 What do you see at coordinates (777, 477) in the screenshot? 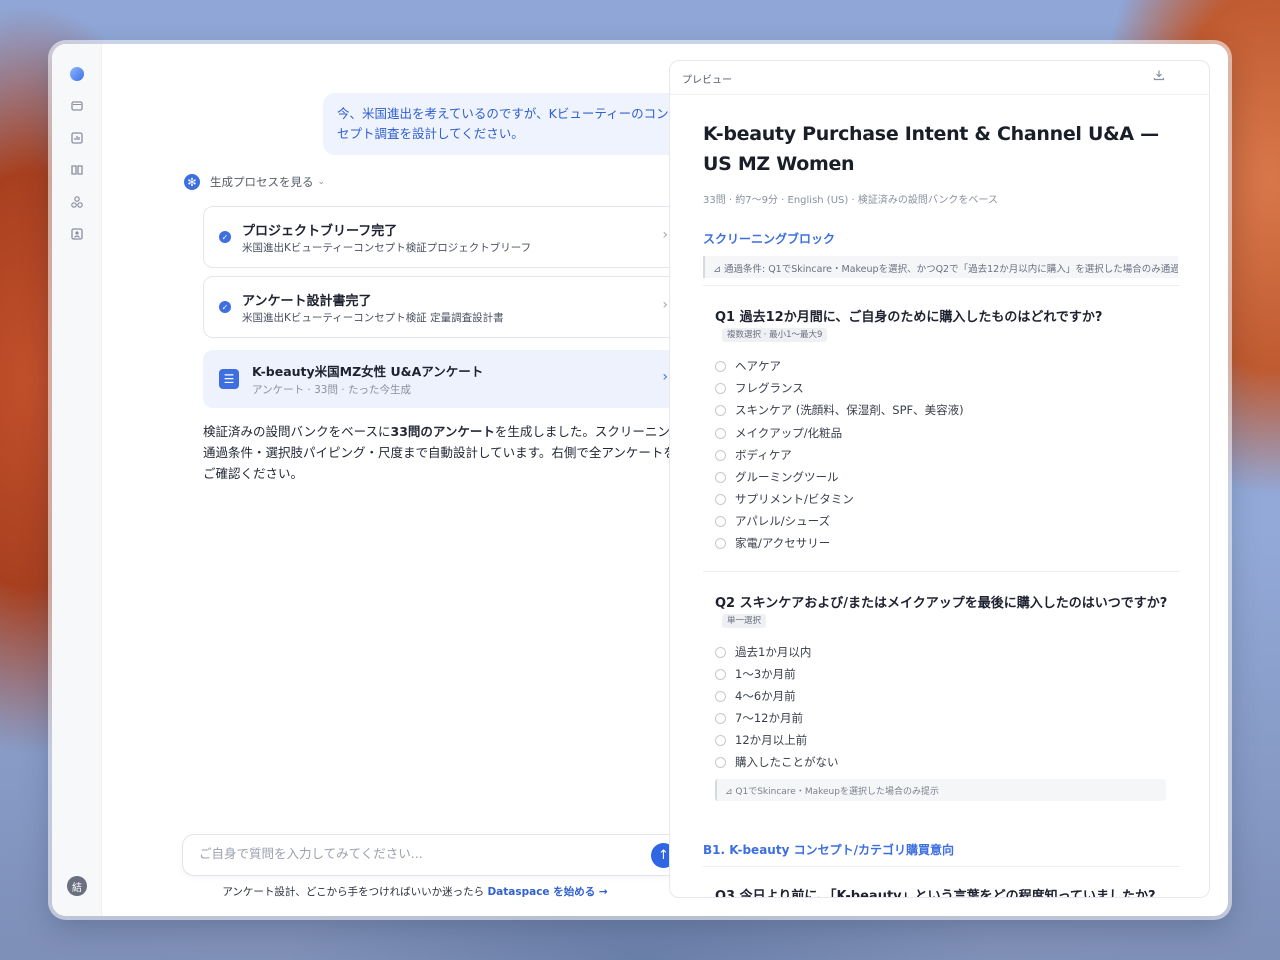
I see `q1-option: グルーミングツール` at bounding box center [777, 477].